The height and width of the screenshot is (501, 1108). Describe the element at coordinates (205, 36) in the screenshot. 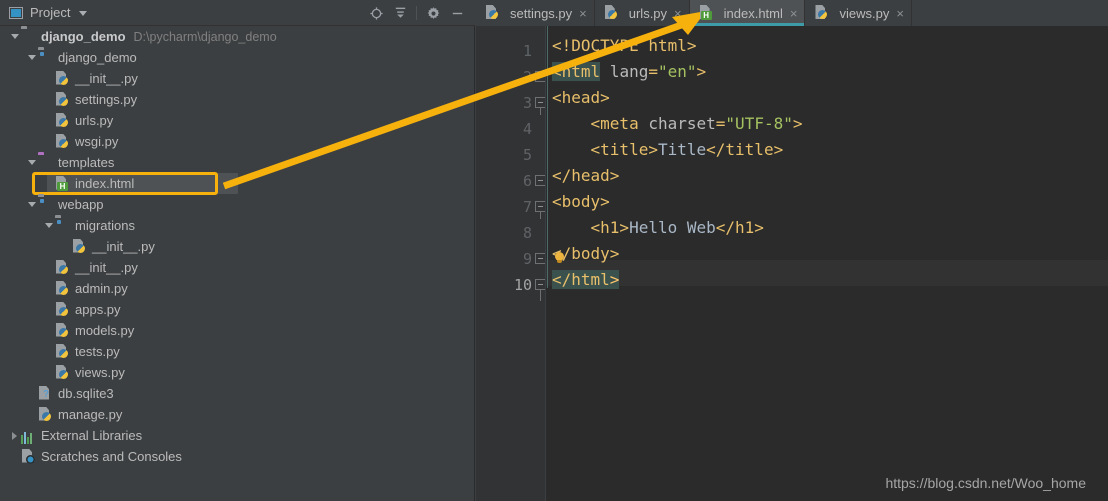

I see `tree-item-path: D:\pycharm\django_demo` at that location.